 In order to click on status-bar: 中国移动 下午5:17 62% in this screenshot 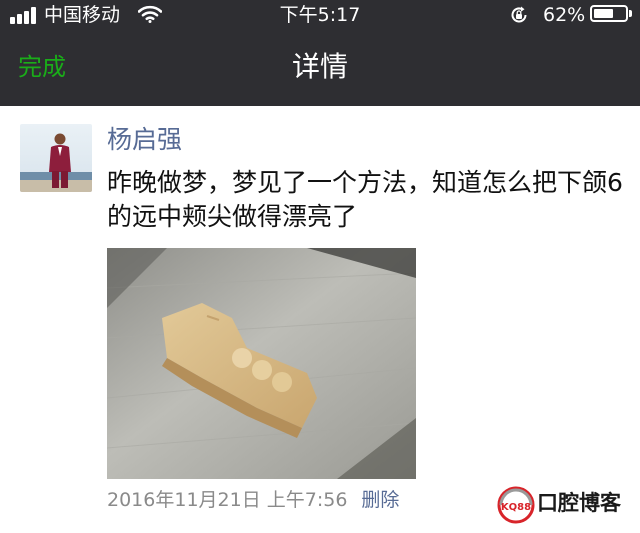, I will do `click(320, 15)`.